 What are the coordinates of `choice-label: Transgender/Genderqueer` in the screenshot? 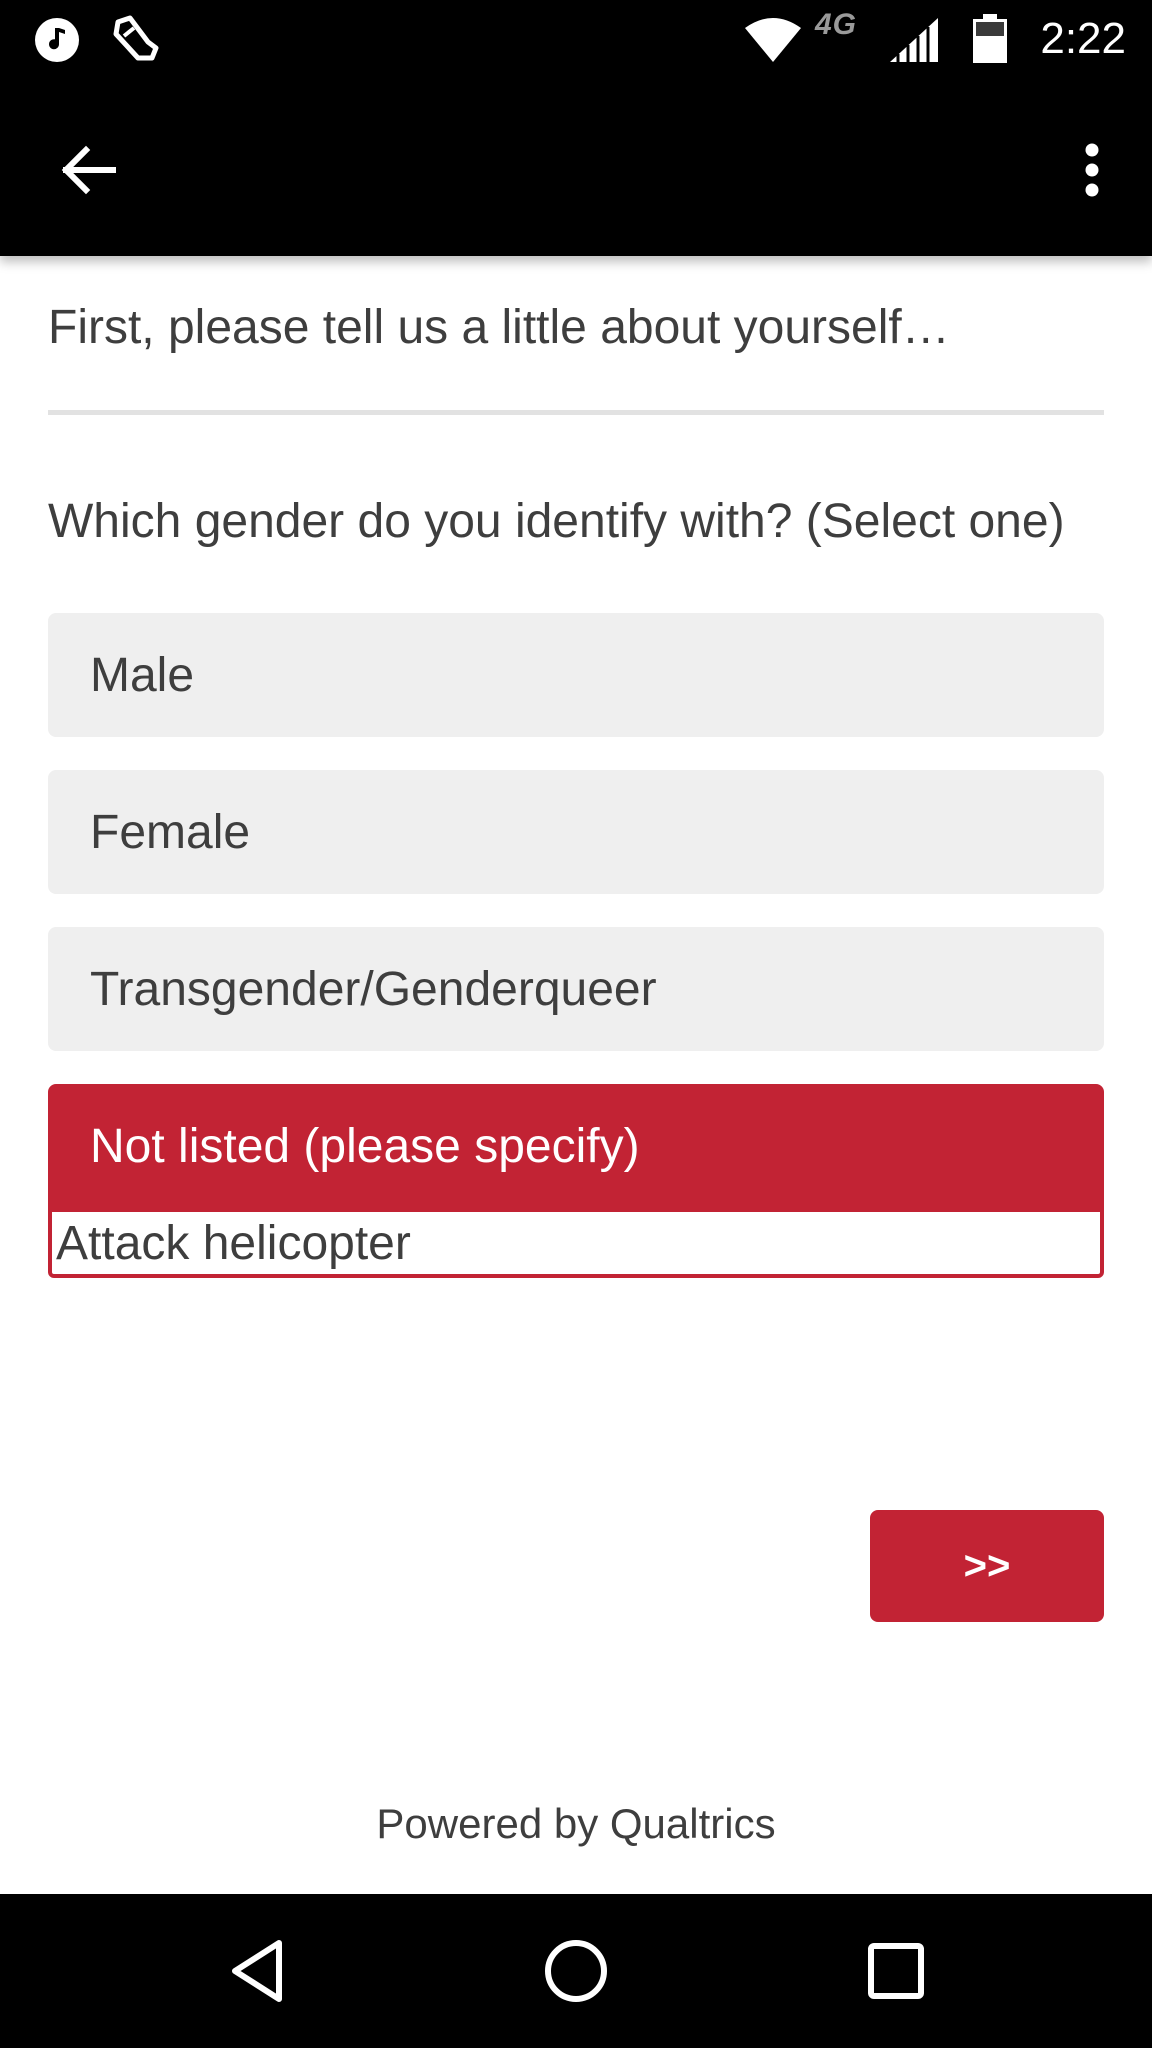 It's located at (373, 989).